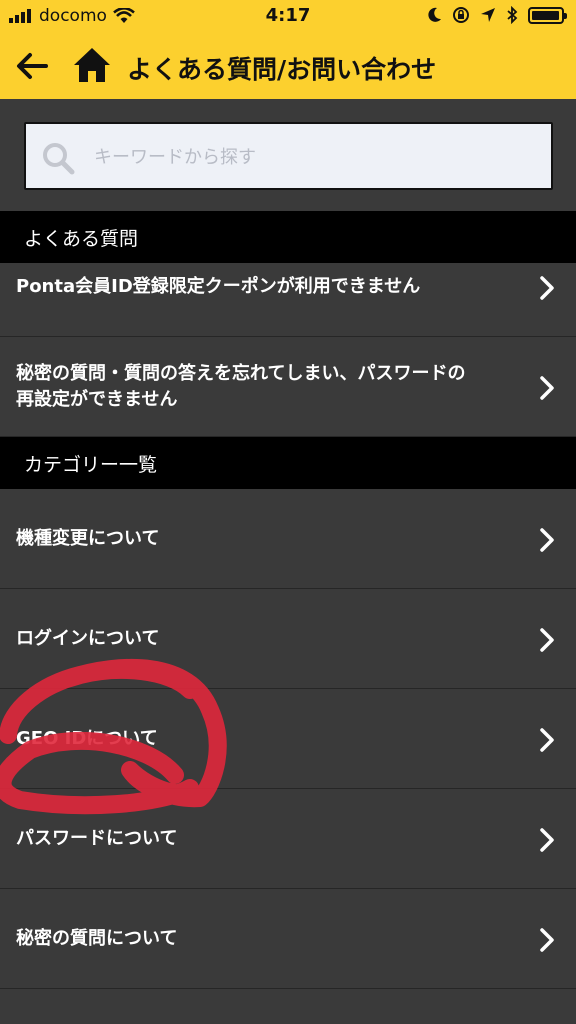 The height and width of the screenshot is (1024, 576). I want to click on category-item-label: GEO IDについて, so click(87, 738).